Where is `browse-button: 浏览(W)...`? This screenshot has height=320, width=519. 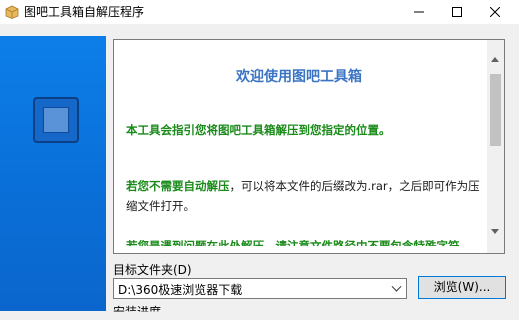
browse-button: 浏览(W)... is located at coordinates (462, 287).